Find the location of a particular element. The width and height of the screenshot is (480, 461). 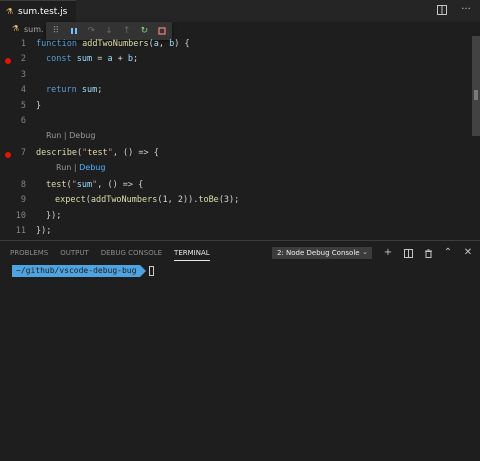

panel-tabs: PROBLEMS OUTPUT DEBUG CONSOLE TERMINAL is located at coordinates (110, 255).